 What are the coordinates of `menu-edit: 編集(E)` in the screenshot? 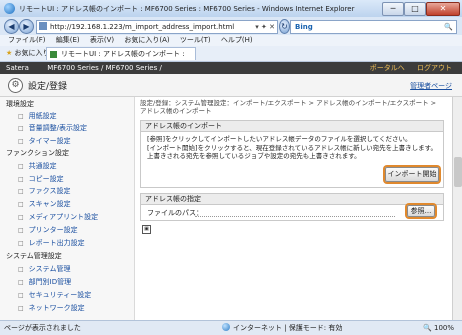 It's located at (68, 40).